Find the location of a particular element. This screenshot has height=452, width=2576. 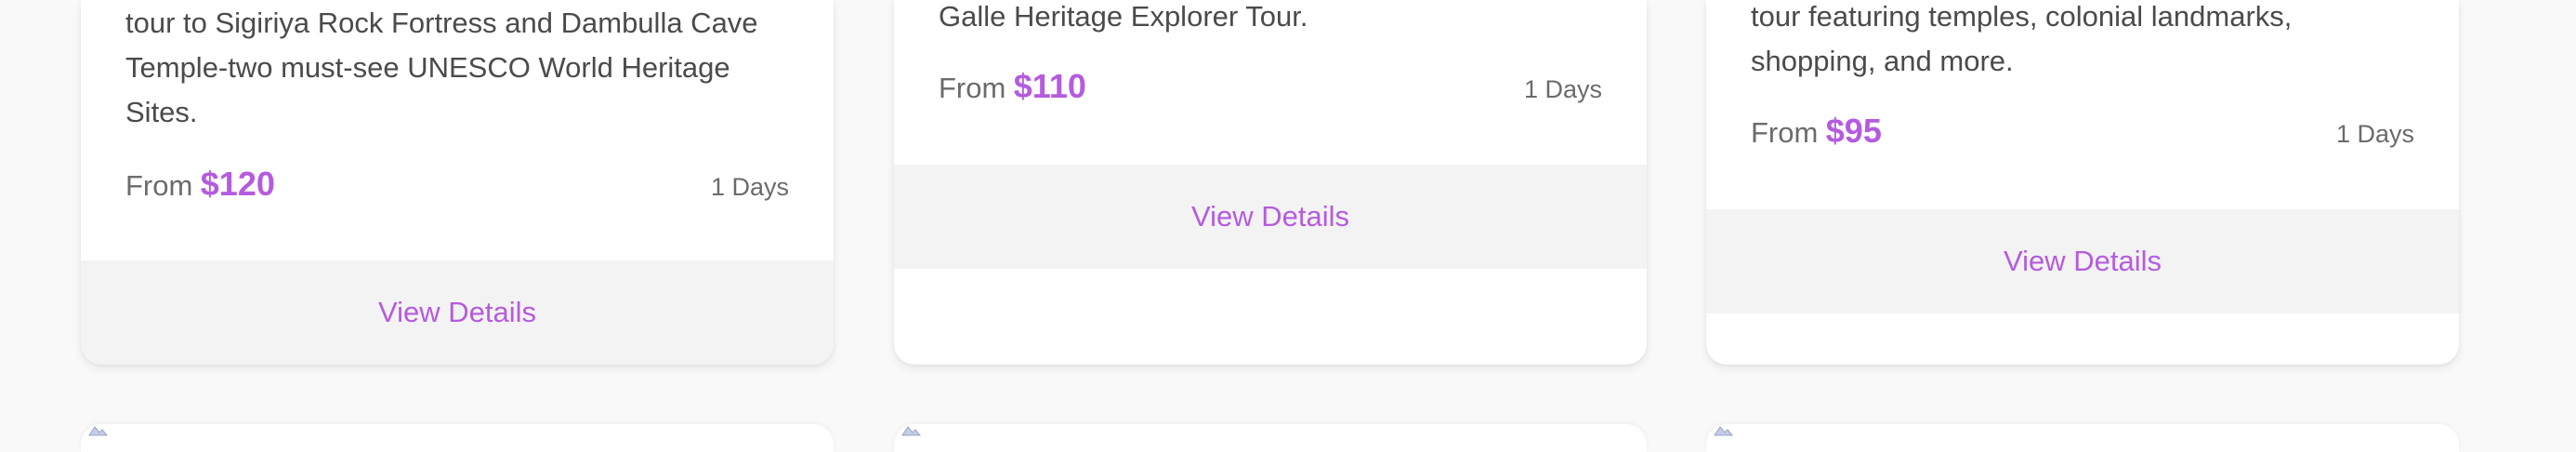

price-block: From $95 is located at coordinates (1816, 131).